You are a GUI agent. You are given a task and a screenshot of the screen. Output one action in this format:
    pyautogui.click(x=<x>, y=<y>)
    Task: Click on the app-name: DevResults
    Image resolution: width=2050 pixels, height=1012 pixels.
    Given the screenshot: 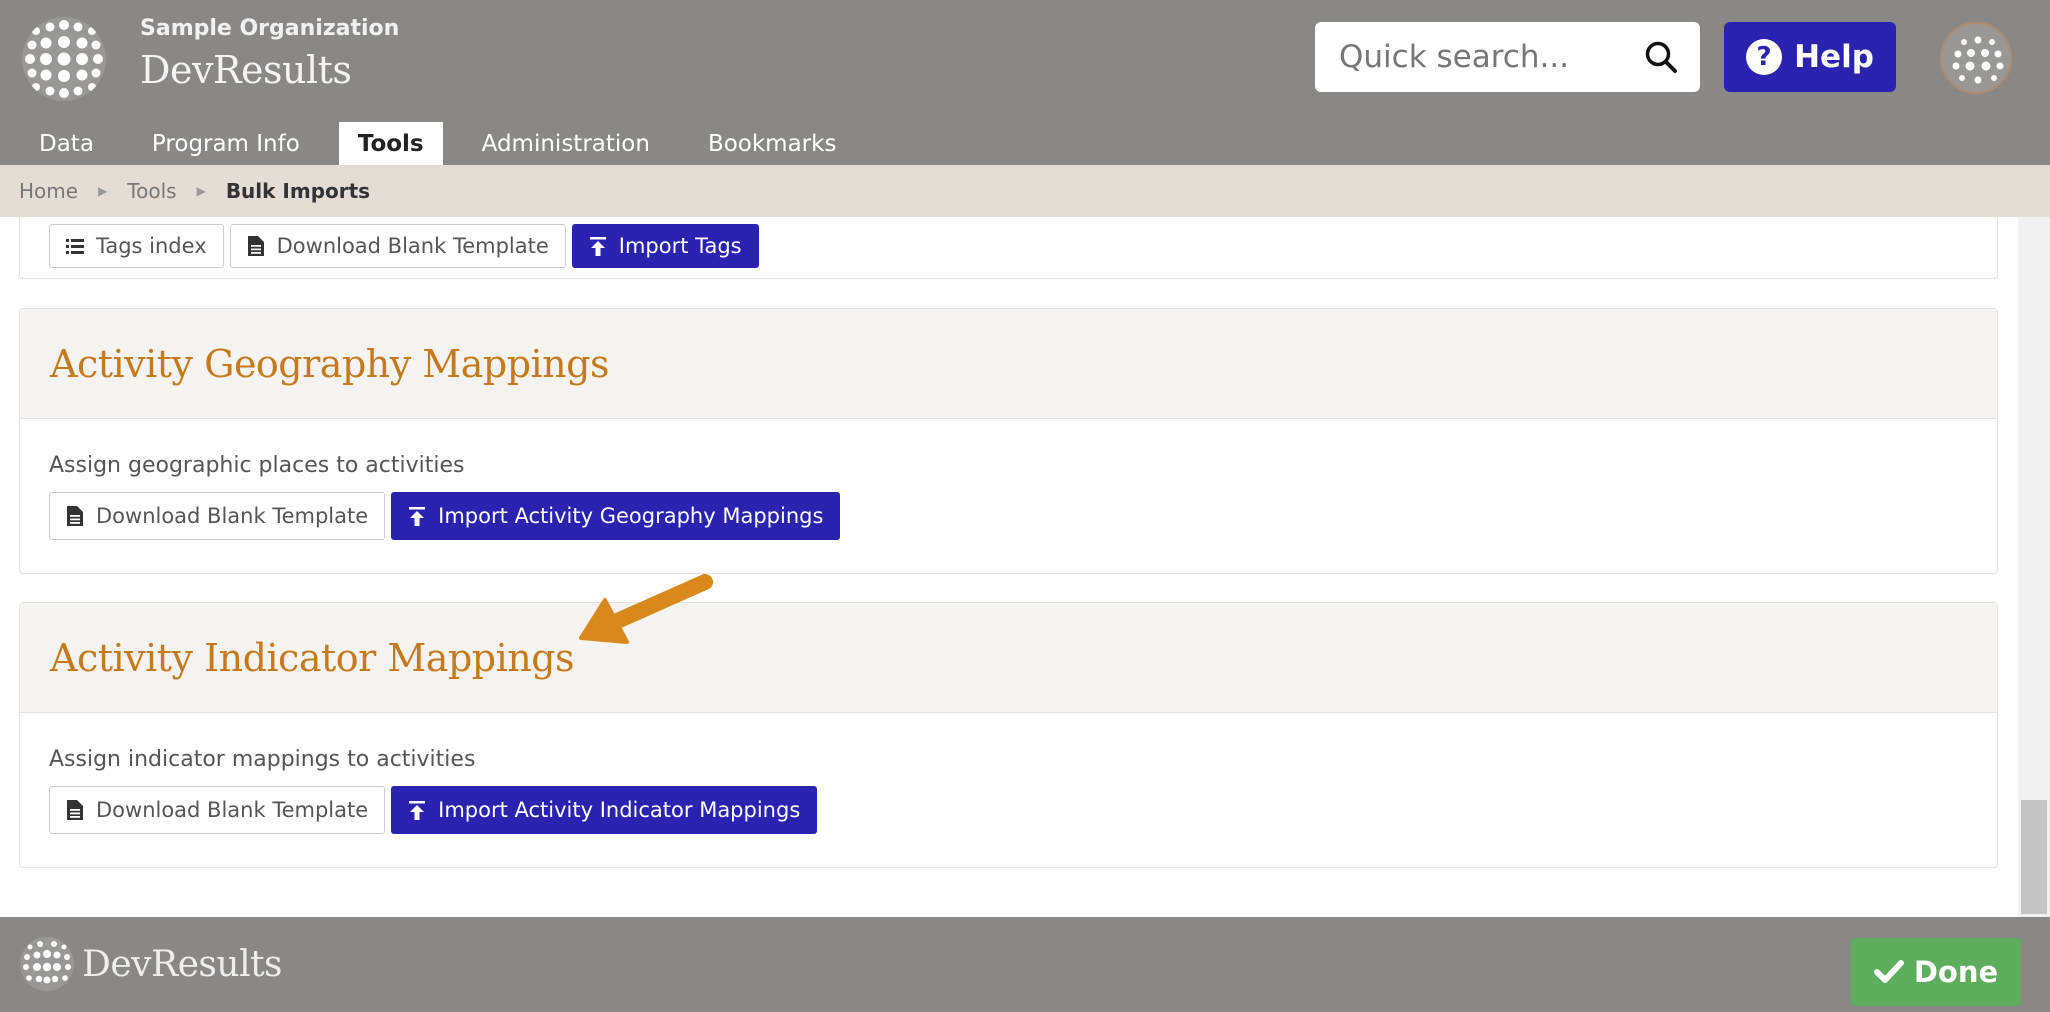 What is the action you would take?
    pyautogui.click(x=246, y=70)
    